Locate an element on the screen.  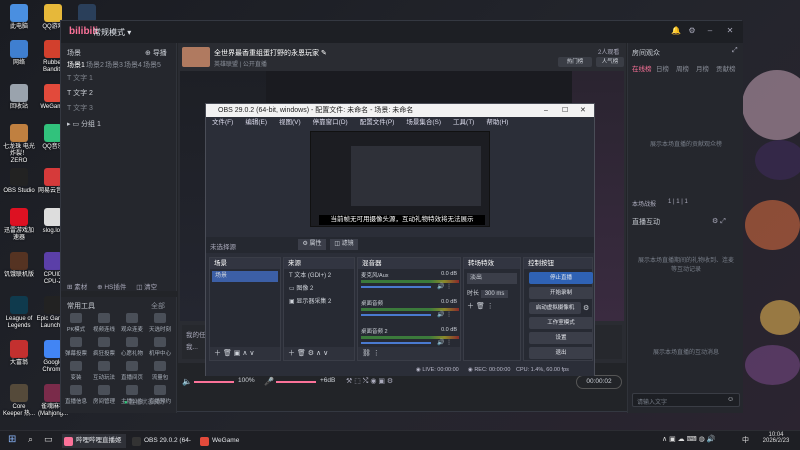
tab-monthly: 月榜 is located at coordinates (702, 68).